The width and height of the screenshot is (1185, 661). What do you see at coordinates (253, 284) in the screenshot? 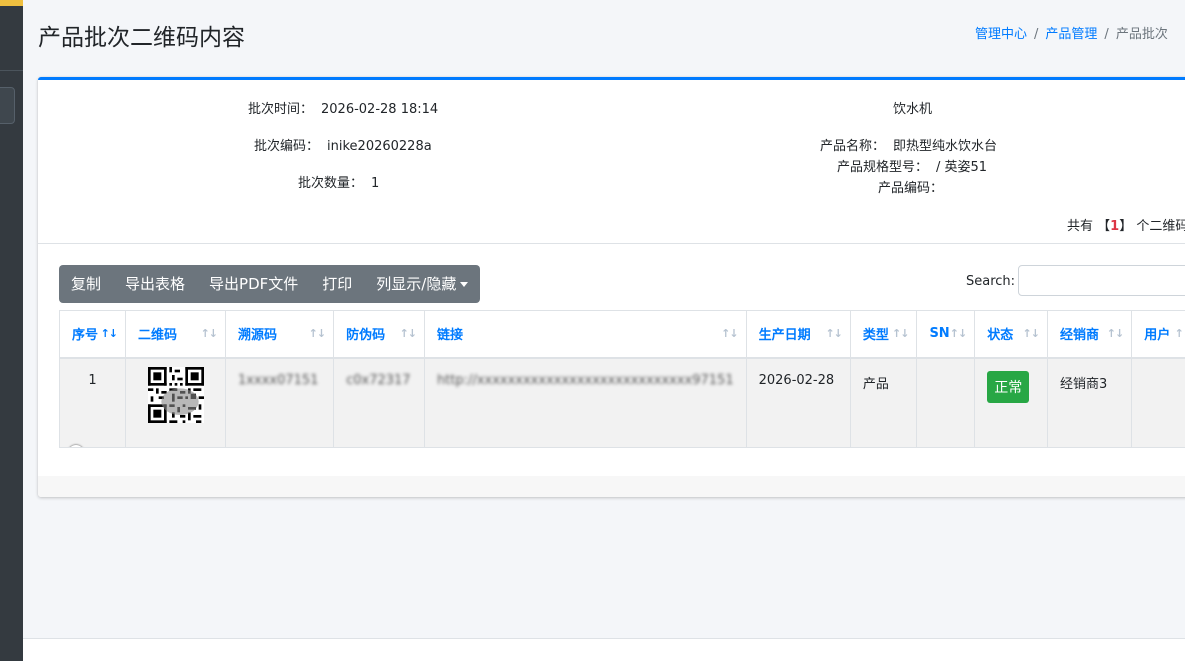
I see `export-pdf-button: 导出PDF文件` at bounding box center [253, 284].